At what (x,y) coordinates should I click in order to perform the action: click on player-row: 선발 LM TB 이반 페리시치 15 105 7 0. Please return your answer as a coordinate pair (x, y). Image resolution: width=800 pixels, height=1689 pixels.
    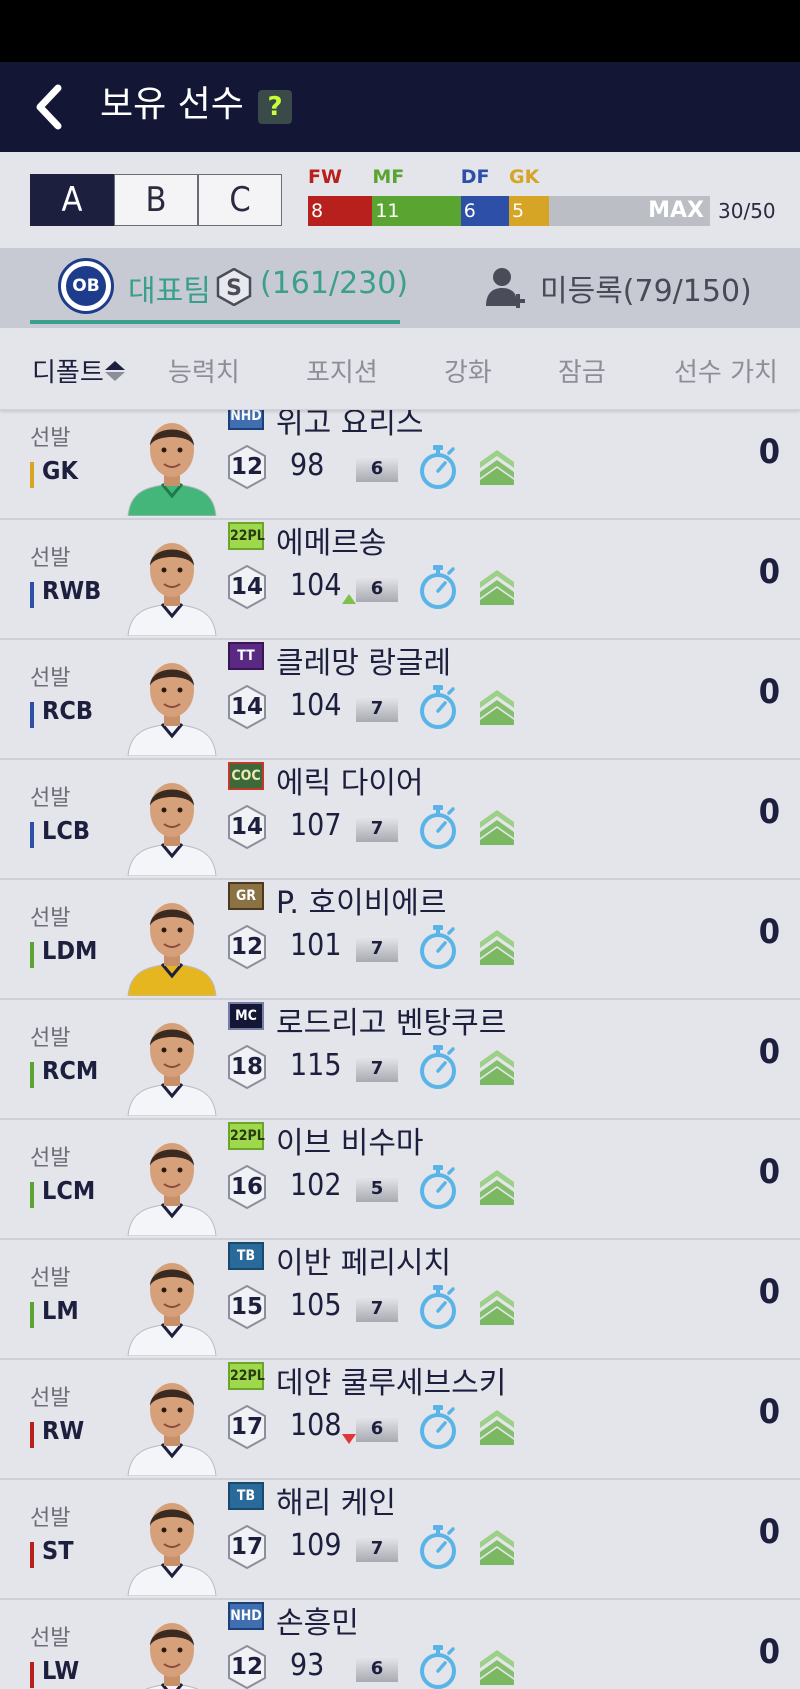
    Looking at the image, I should click on (400, 1301).